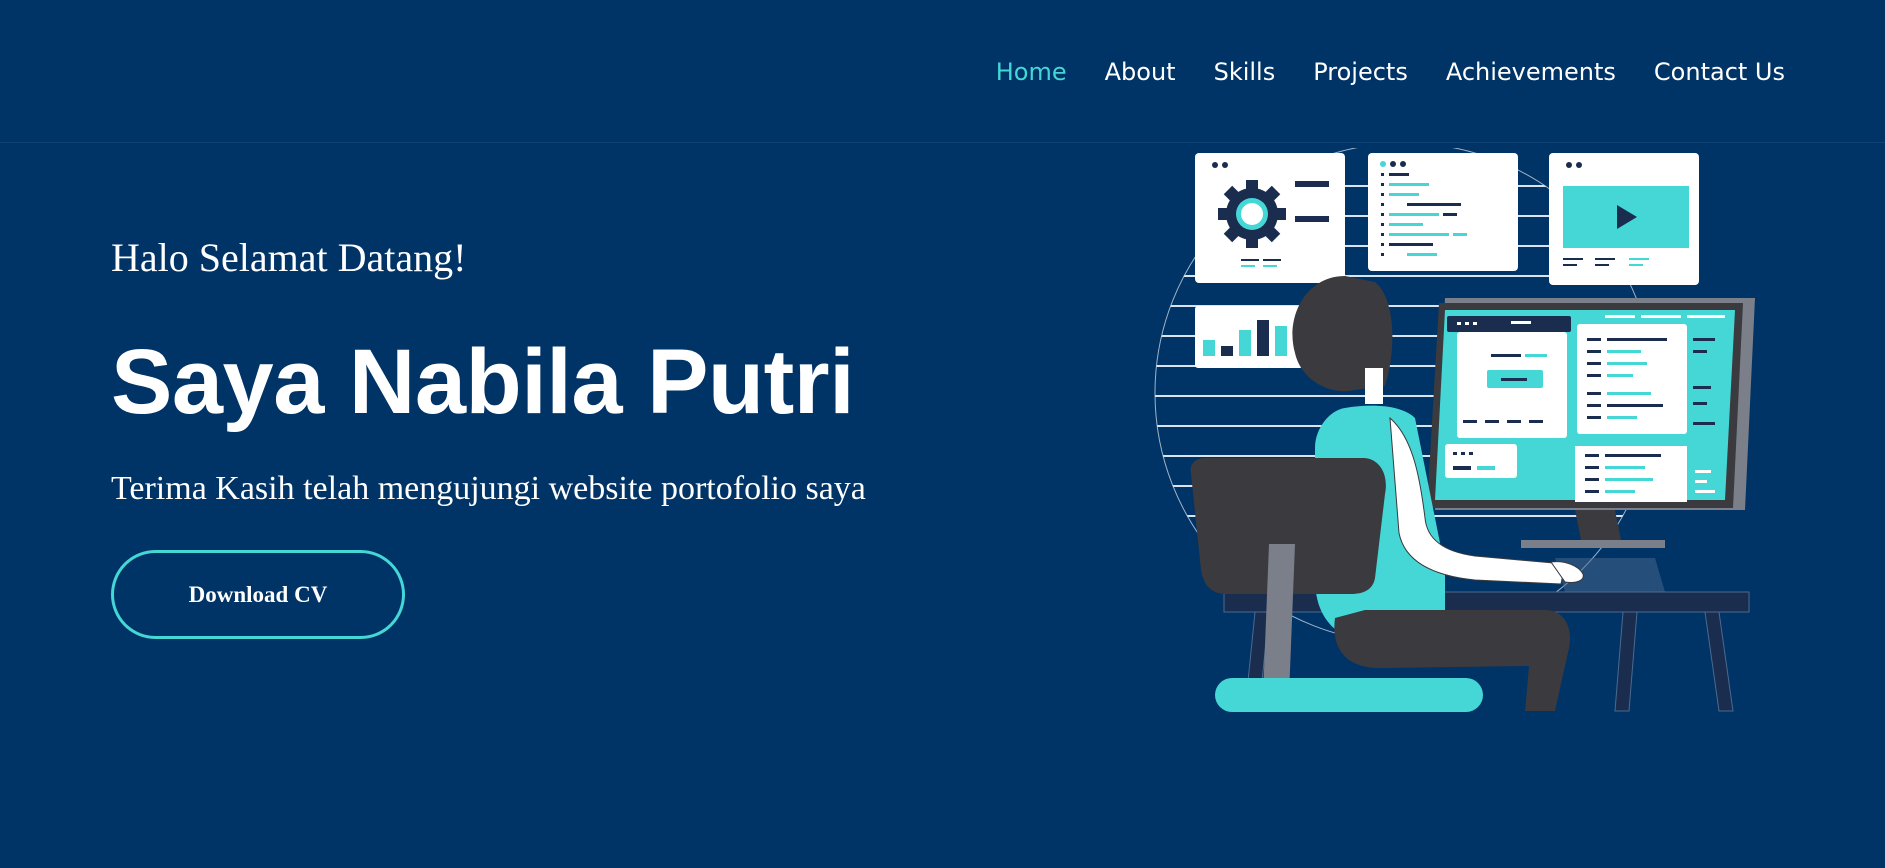 The height and width of the screenshot is (868, 1885). I want to click on video-card, so click(1624, 219).